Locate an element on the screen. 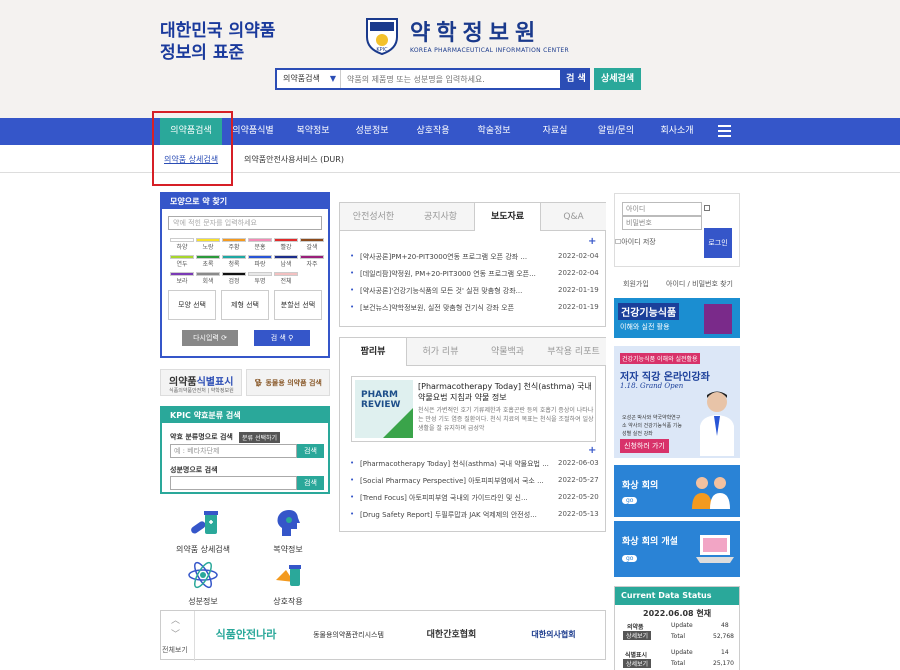  chevron-up-icon: ︿ is located at coordinates (175, 619).